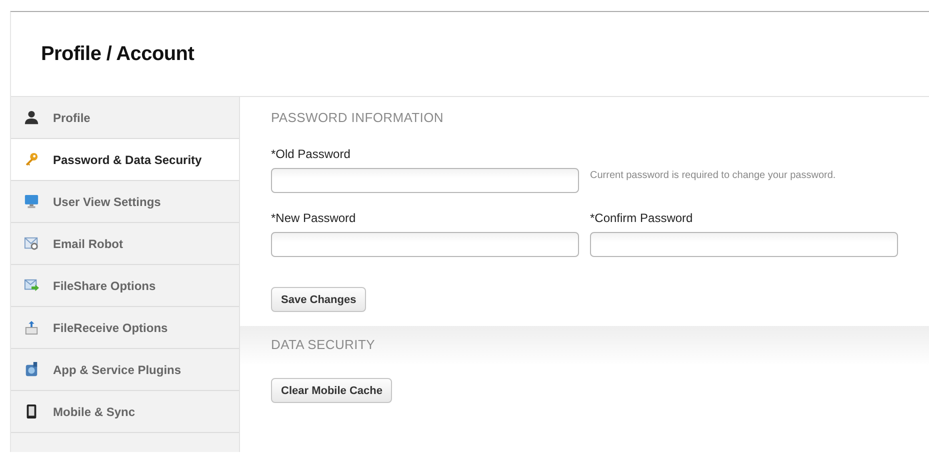 This screenshot has height=472, width=929. What do you see at coordinates (31, 369) in the screenshot?
I see `plugin-icon` at bounding box center [31, 369].